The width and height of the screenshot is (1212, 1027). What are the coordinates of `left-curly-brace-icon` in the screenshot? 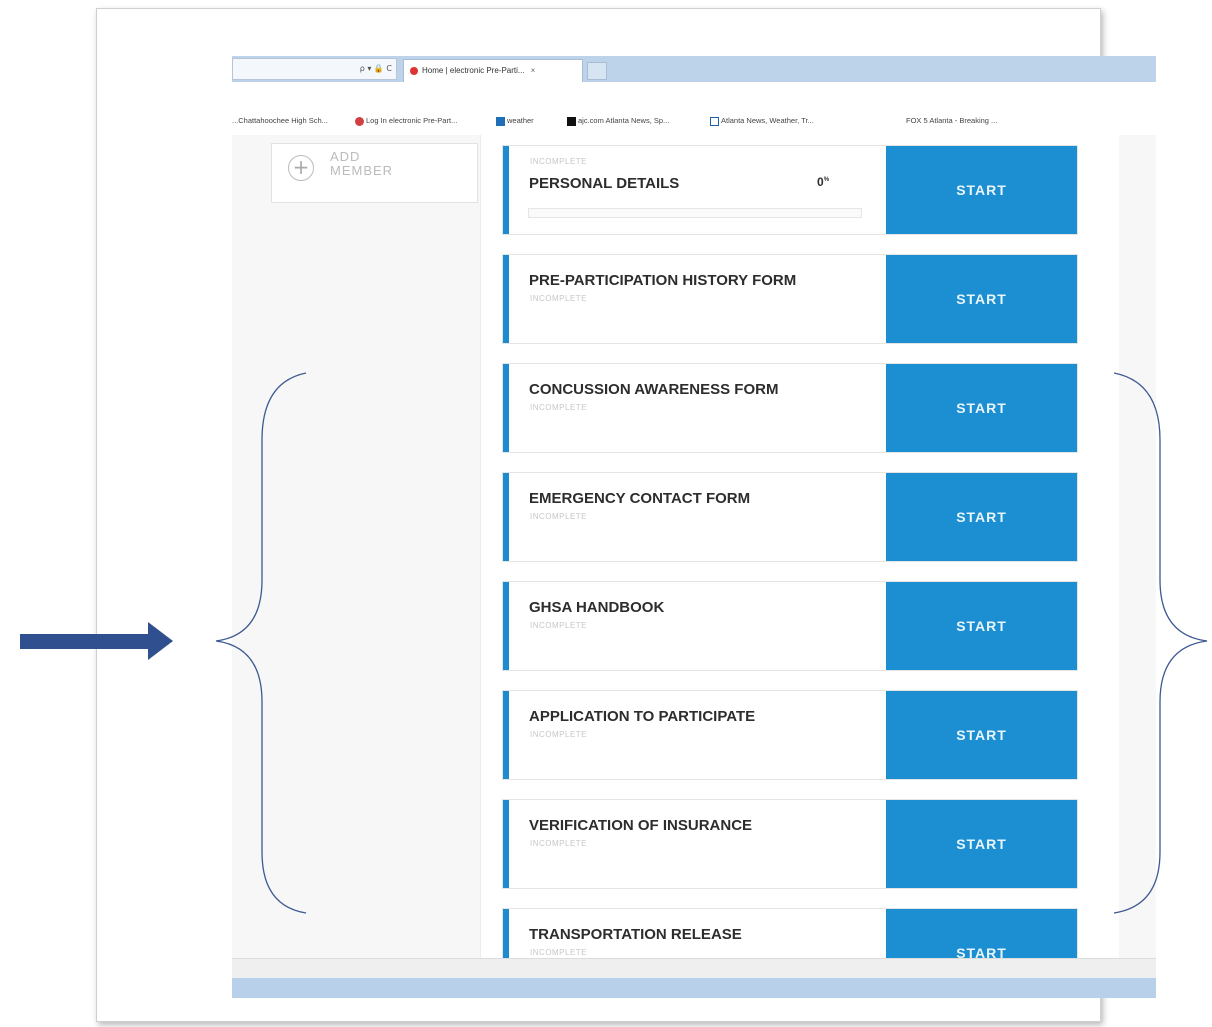 It's located at (261, 643).